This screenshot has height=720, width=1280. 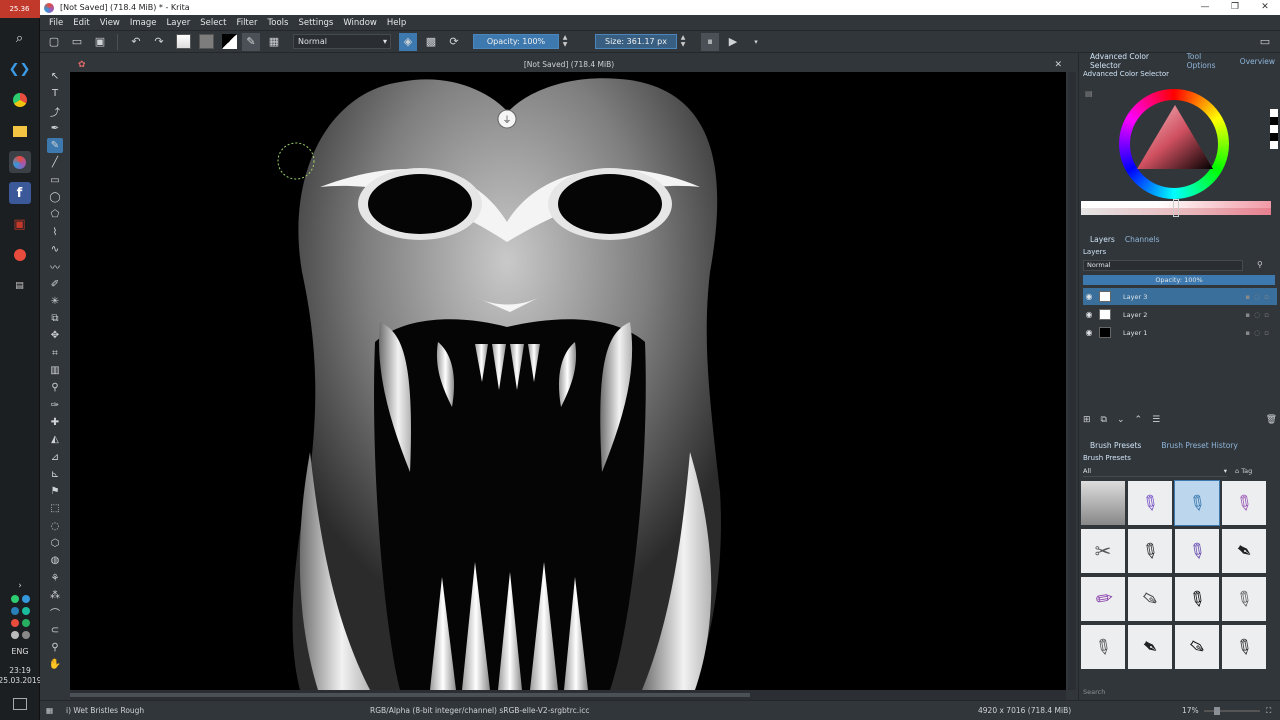 I want to click on zoom-level: 17%, so click(x=1190, y=710).